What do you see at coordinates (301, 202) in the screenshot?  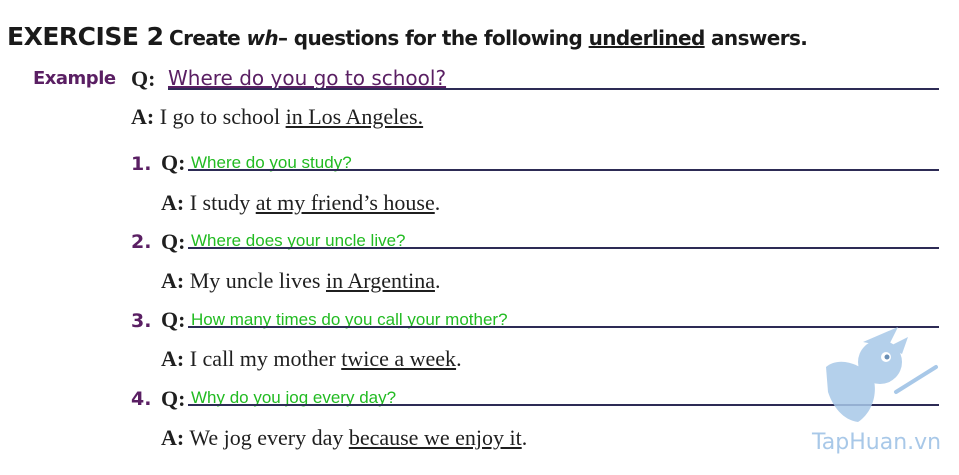 I see `item-1-answer-row: A: I study at my friend’s house.` at bounding box center [301, 202].